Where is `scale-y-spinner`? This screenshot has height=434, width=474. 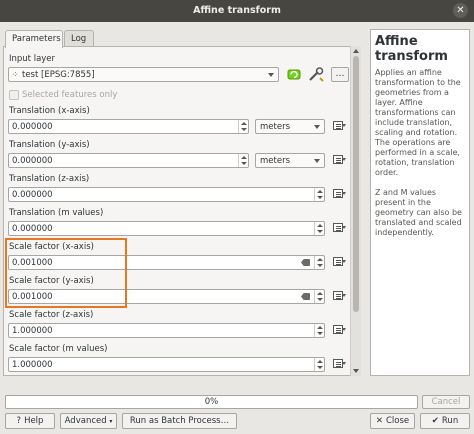
scale-y-spinner is located at coordinates (319, 296).